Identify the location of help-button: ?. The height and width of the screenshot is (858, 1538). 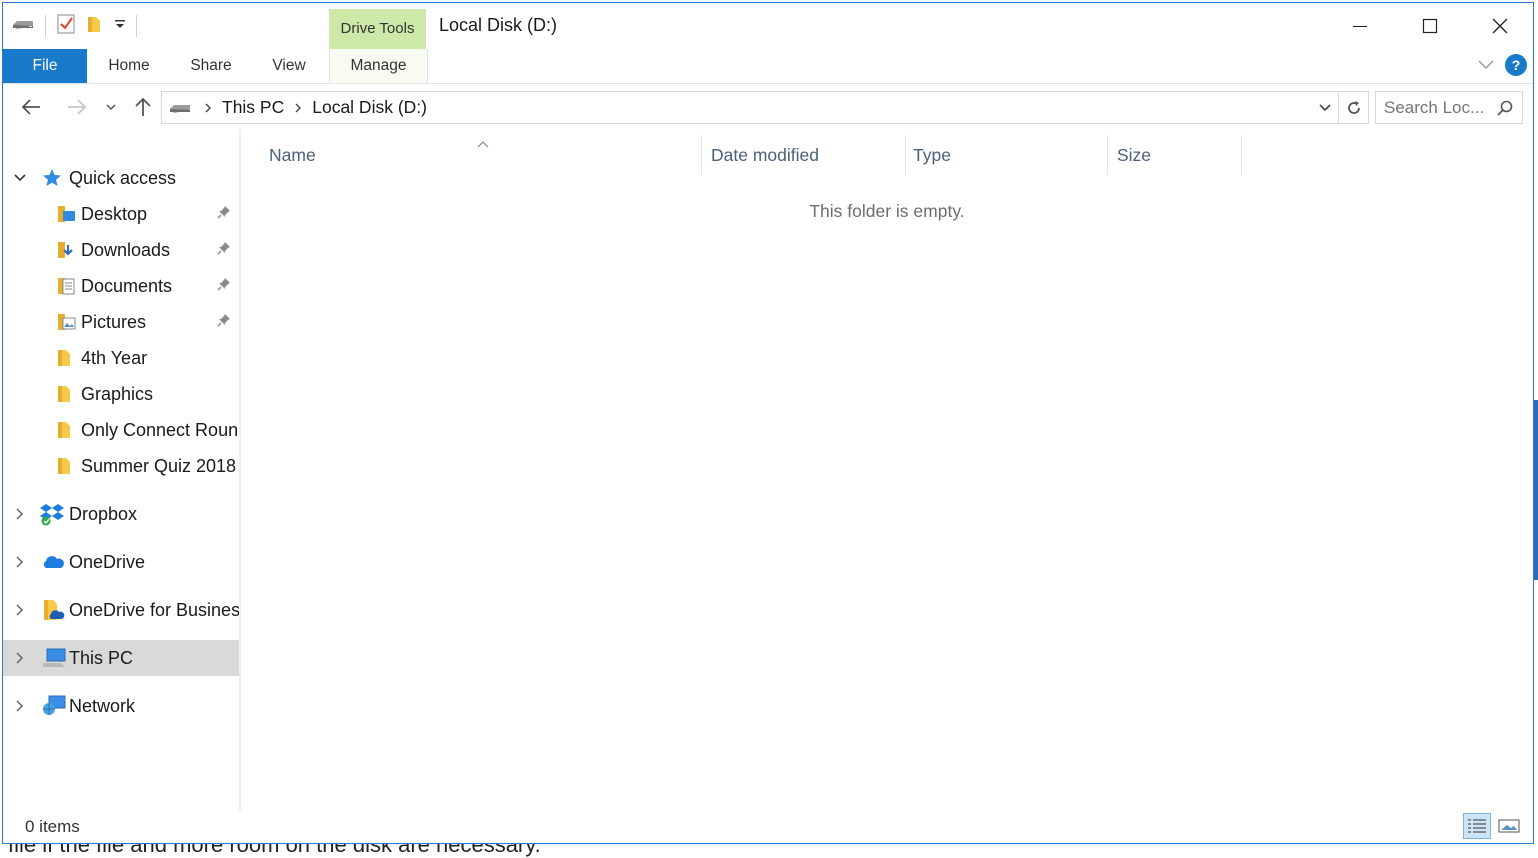
(1516, 65).